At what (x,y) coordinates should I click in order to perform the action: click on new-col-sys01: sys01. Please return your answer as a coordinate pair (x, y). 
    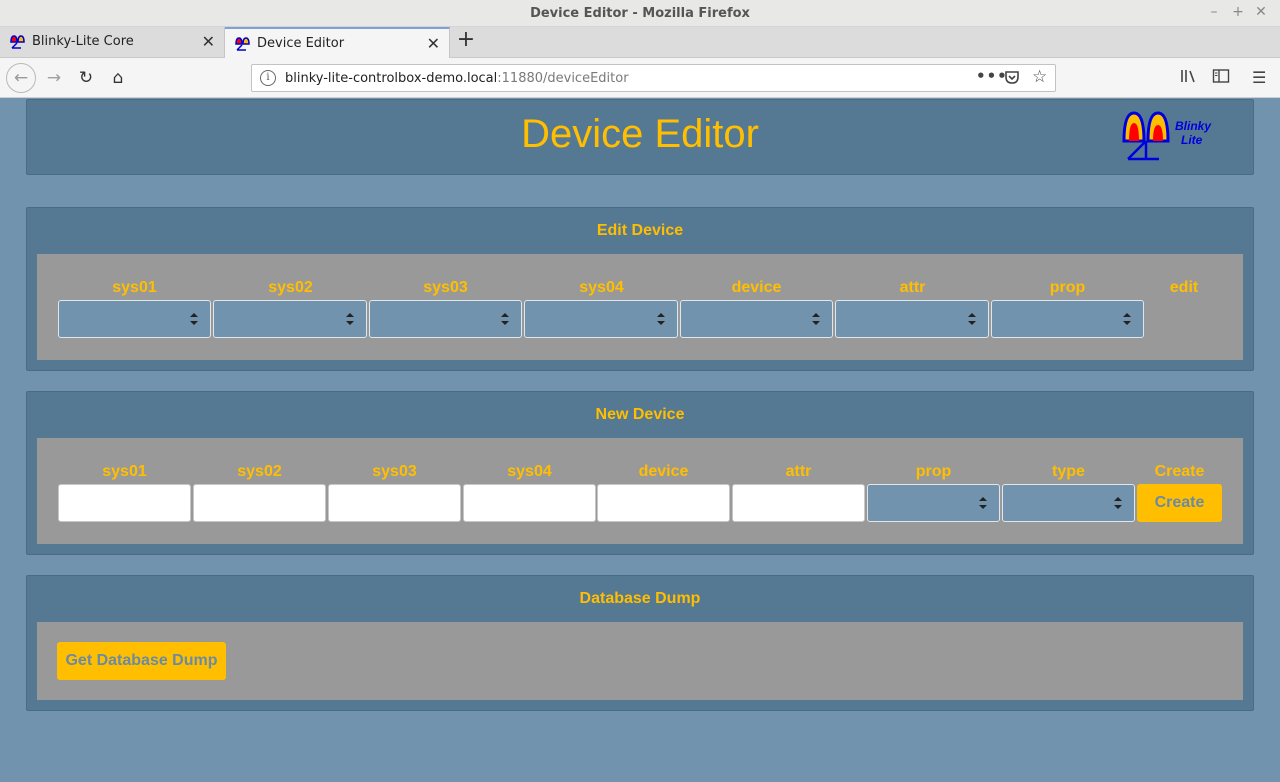
    Looking at the image, I should click on (124, 471).